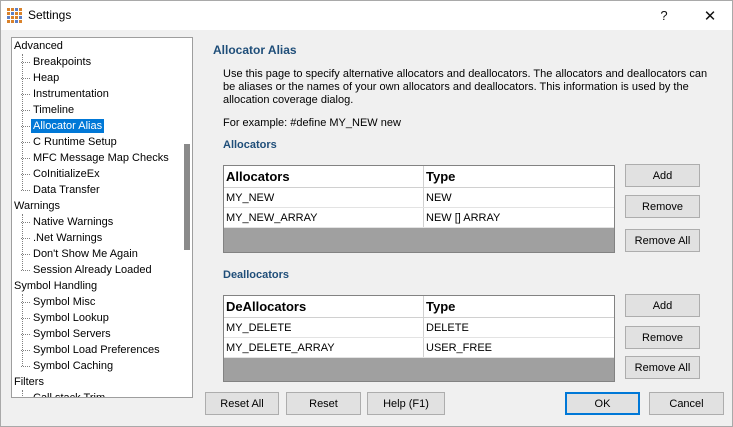 The width and height of the screenshot is (733, 427). I want to click on ok-button: OK, so click(602, 403).